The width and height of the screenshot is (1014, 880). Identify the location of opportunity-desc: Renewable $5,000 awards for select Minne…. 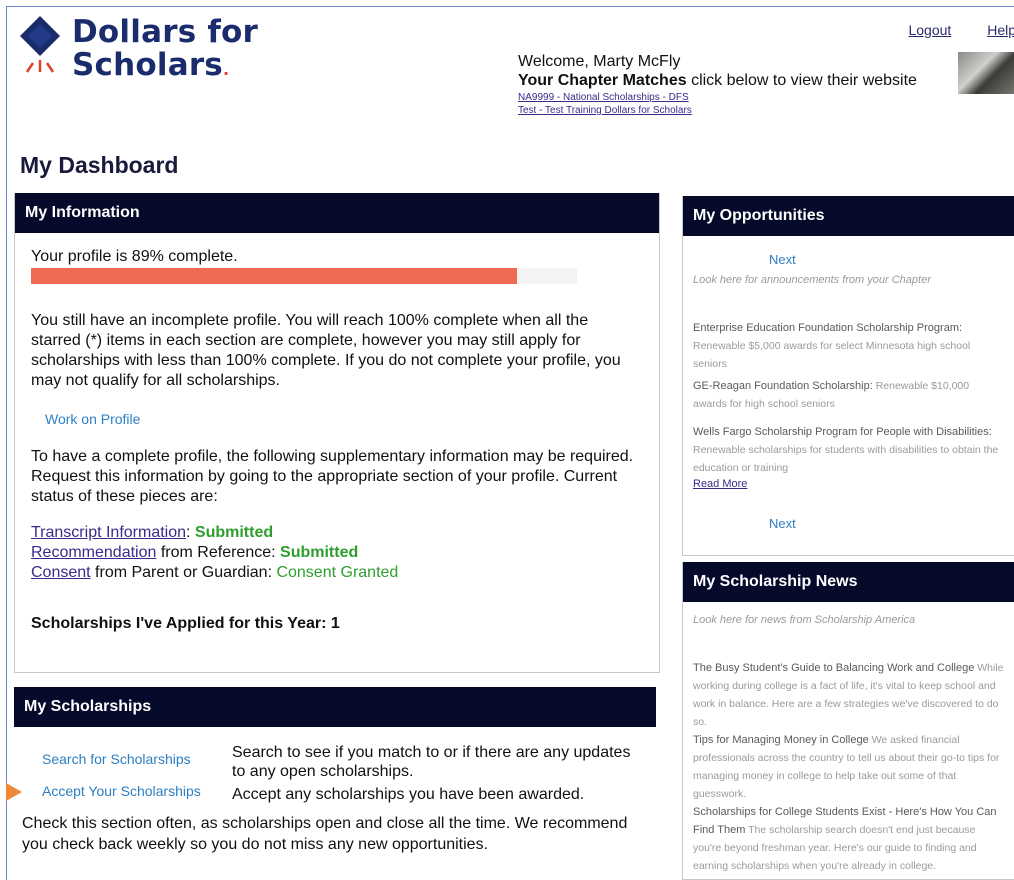
(832, 355).